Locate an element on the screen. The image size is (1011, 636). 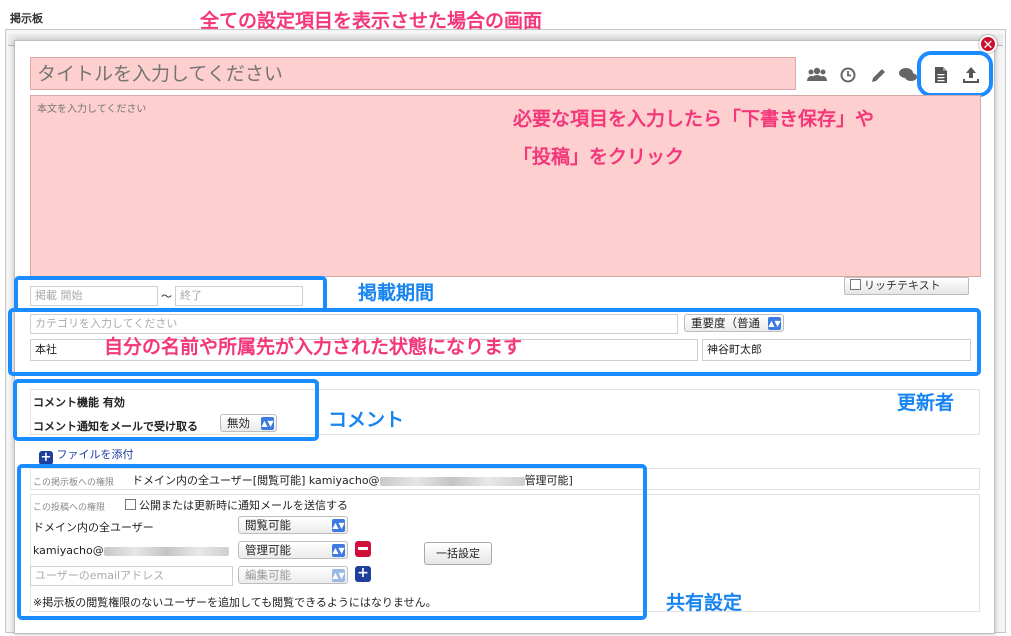
annotation-name-affiliation: 自分の名前や所属先が入力された状態になります is located at coordinates (313, 347).